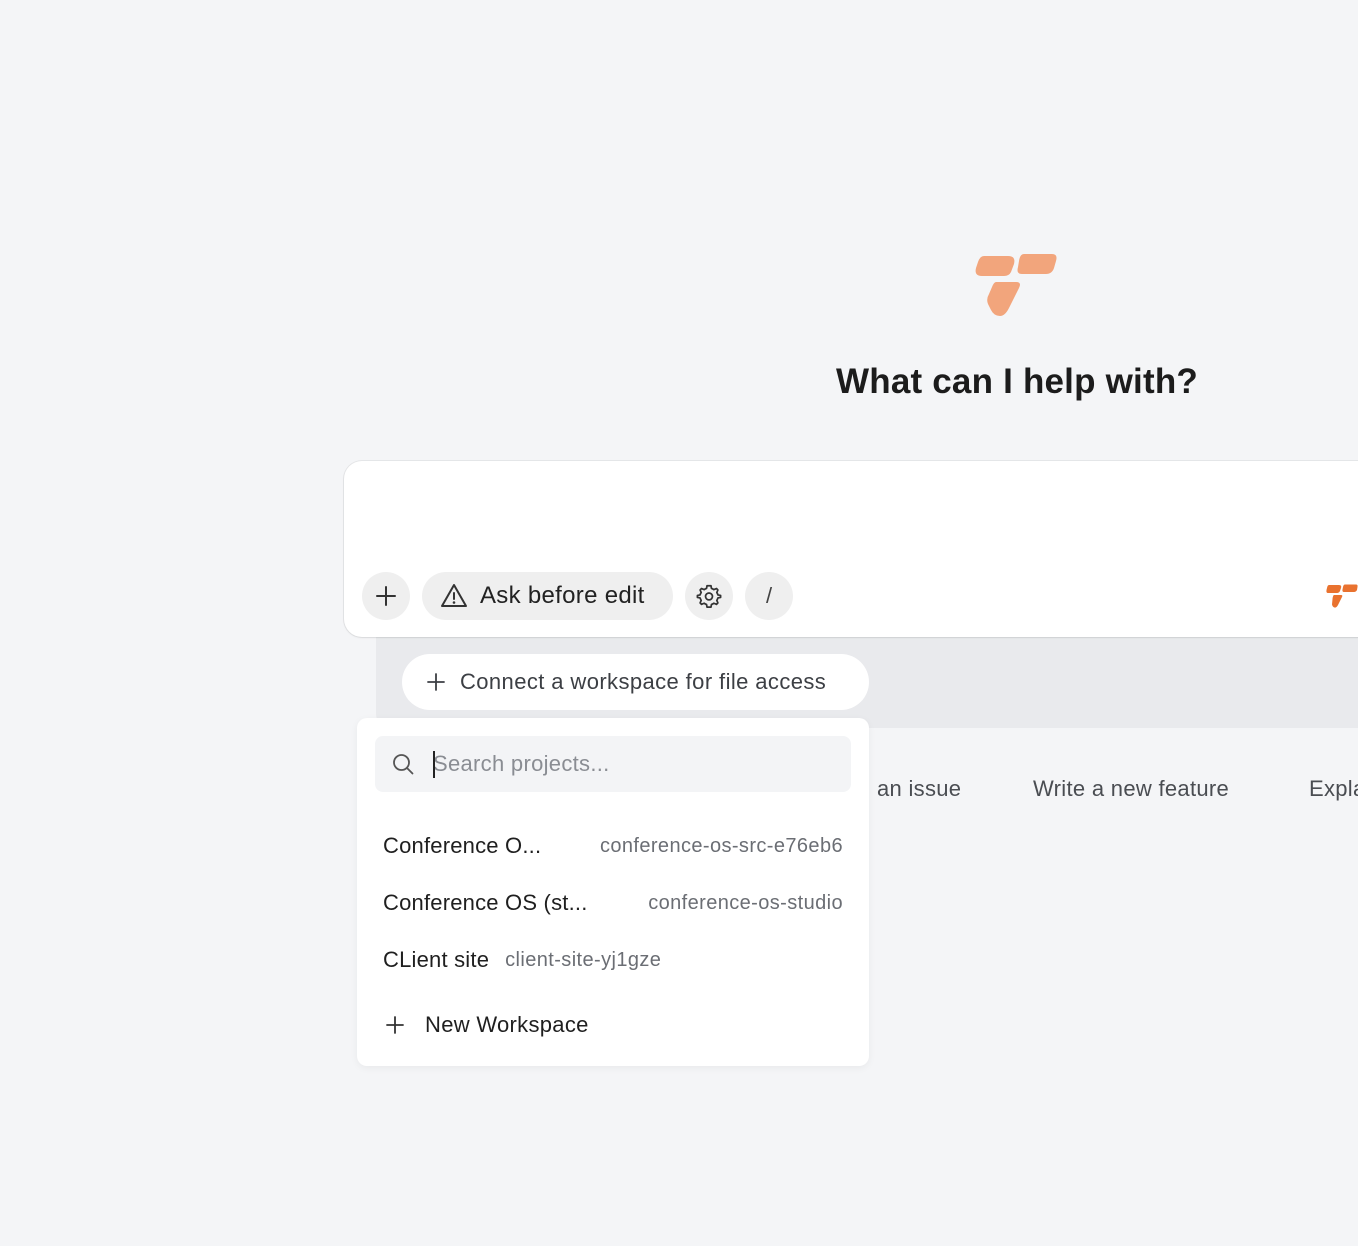 The width and height of the screenshot is (1358, 1246). What do you see at coordinates (1017, 381) in the screenshot?
I see `page-title: What can I help with?` at bounding box center [1017, 381].